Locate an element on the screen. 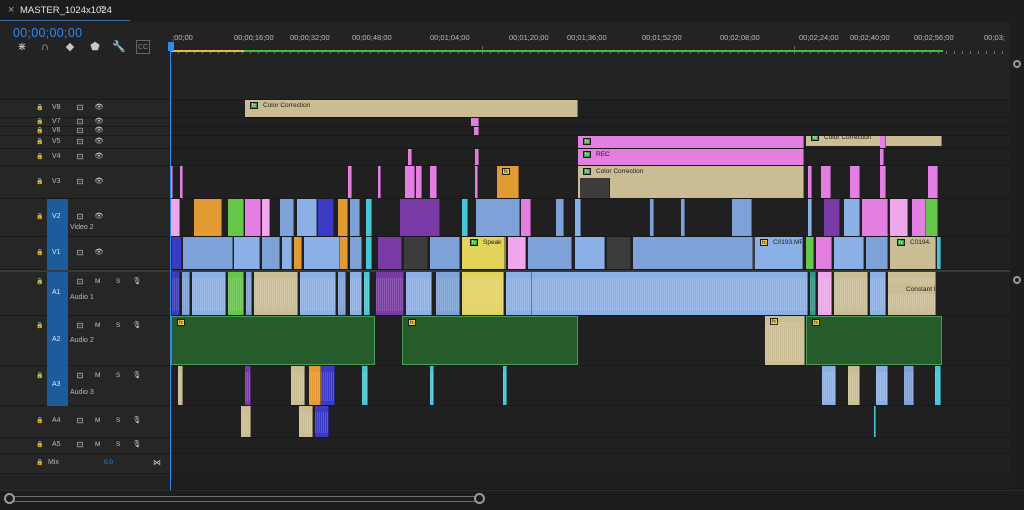 Image resolution: width=1024 pixels, height=510 pixels. zoom-scroll-bar is located at coordinates (245, 499).